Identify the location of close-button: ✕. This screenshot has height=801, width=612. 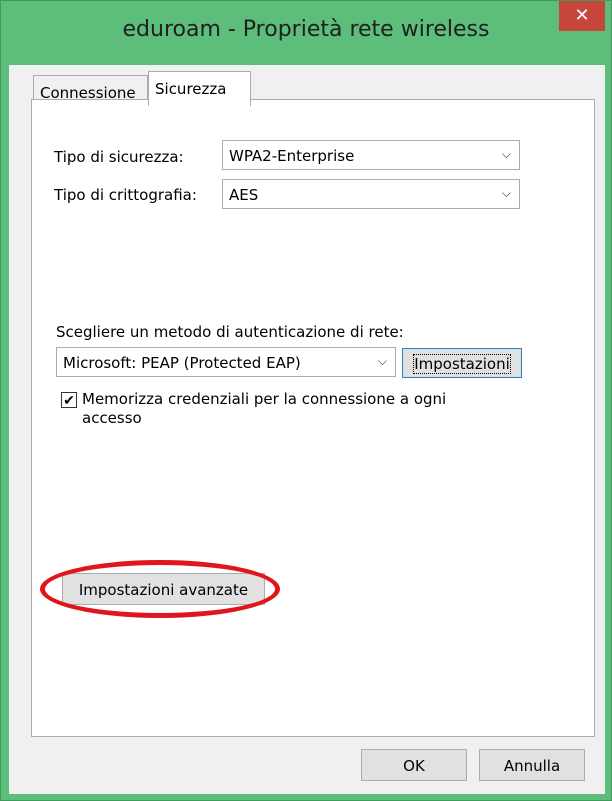
(582, 16).